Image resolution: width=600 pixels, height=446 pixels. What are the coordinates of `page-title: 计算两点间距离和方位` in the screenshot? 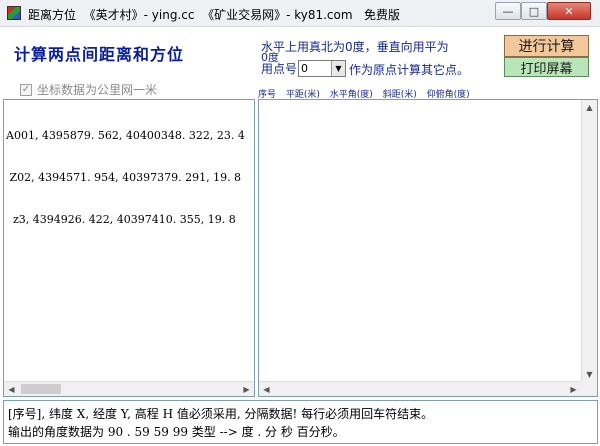 It's located at (99, 54).